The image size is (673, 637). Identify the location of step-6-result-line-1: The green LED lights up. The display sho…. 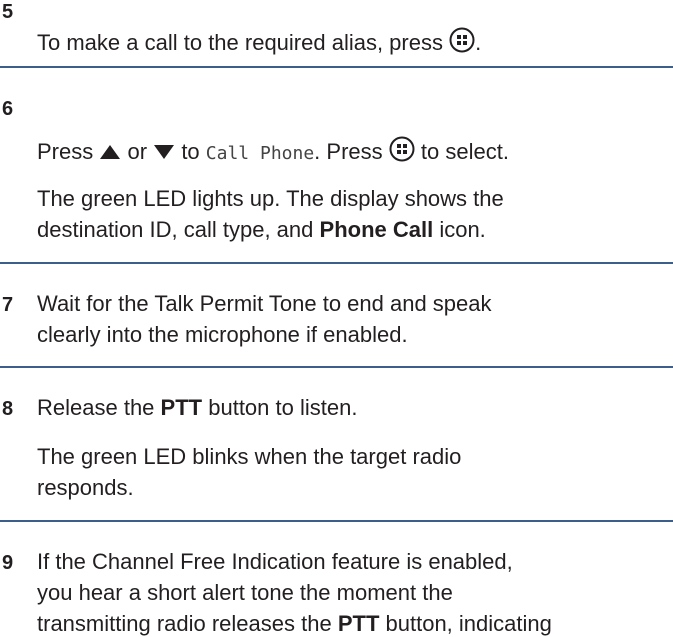
(270, 198).